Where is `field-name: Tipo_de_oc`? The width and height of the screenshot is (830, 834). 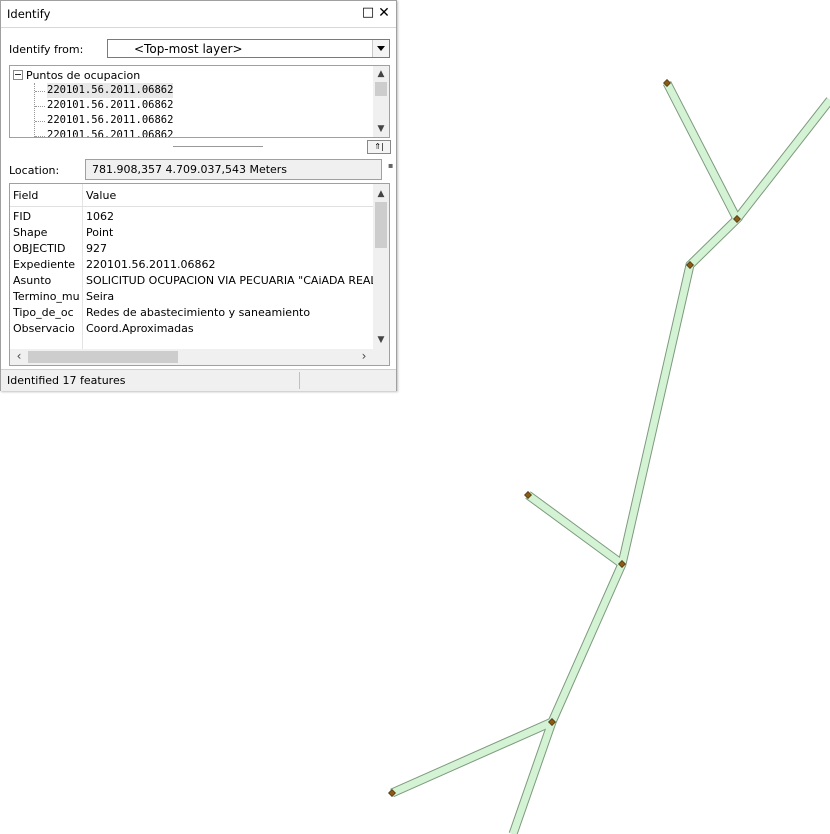 field-name: Tipo_de_oc is located at coordinates (43, 312).